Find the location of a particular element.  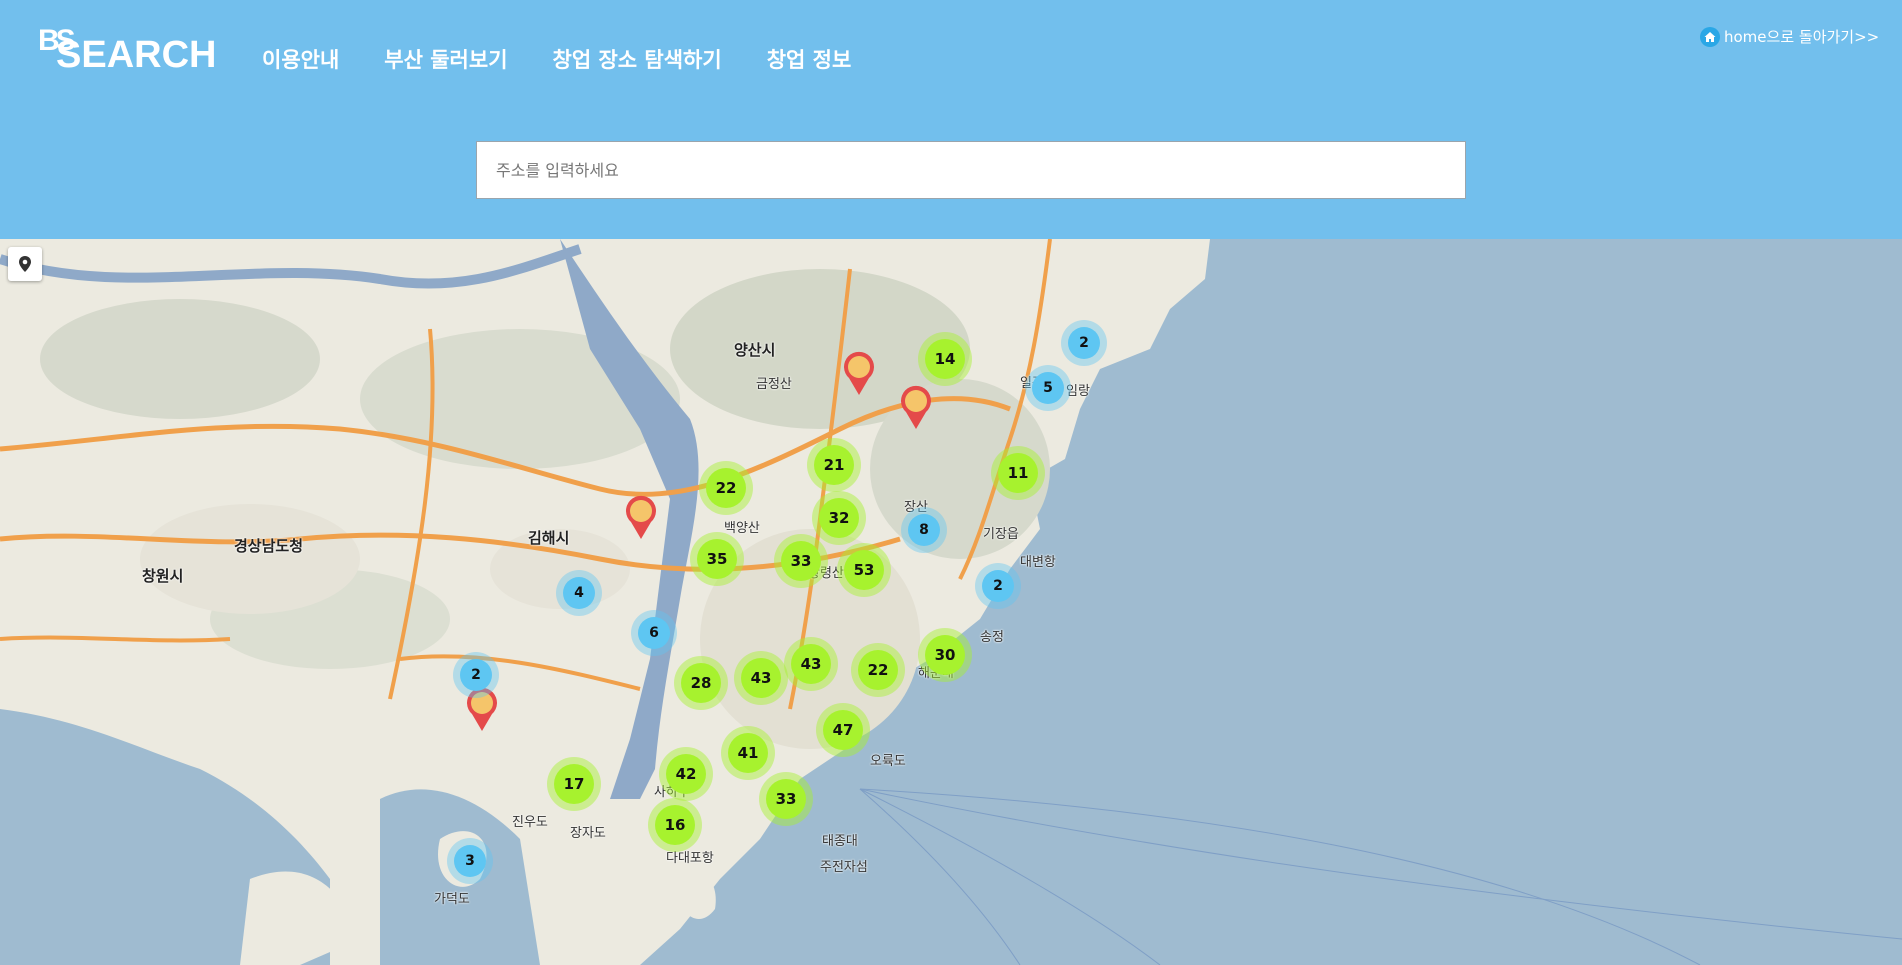

marker-cluster: 11 is located at coordinates (1018, 473).